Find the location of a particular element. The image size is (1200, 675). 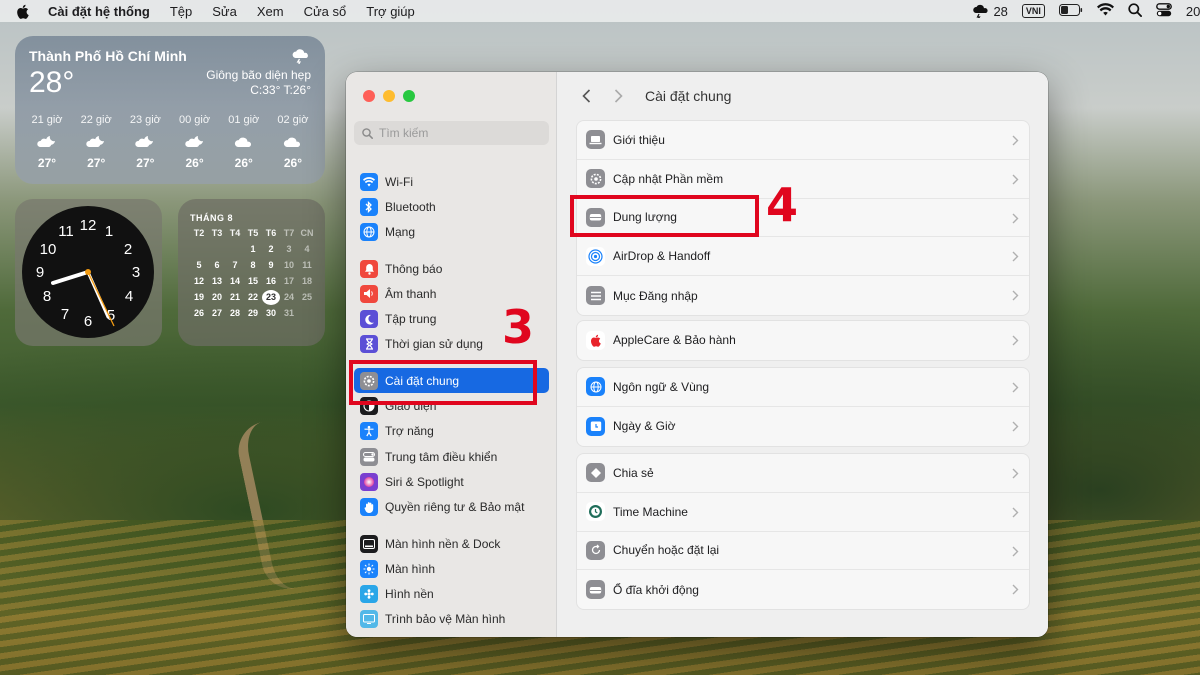

sidebar-item: Wi-Fi is located at coordinates (451, 181).